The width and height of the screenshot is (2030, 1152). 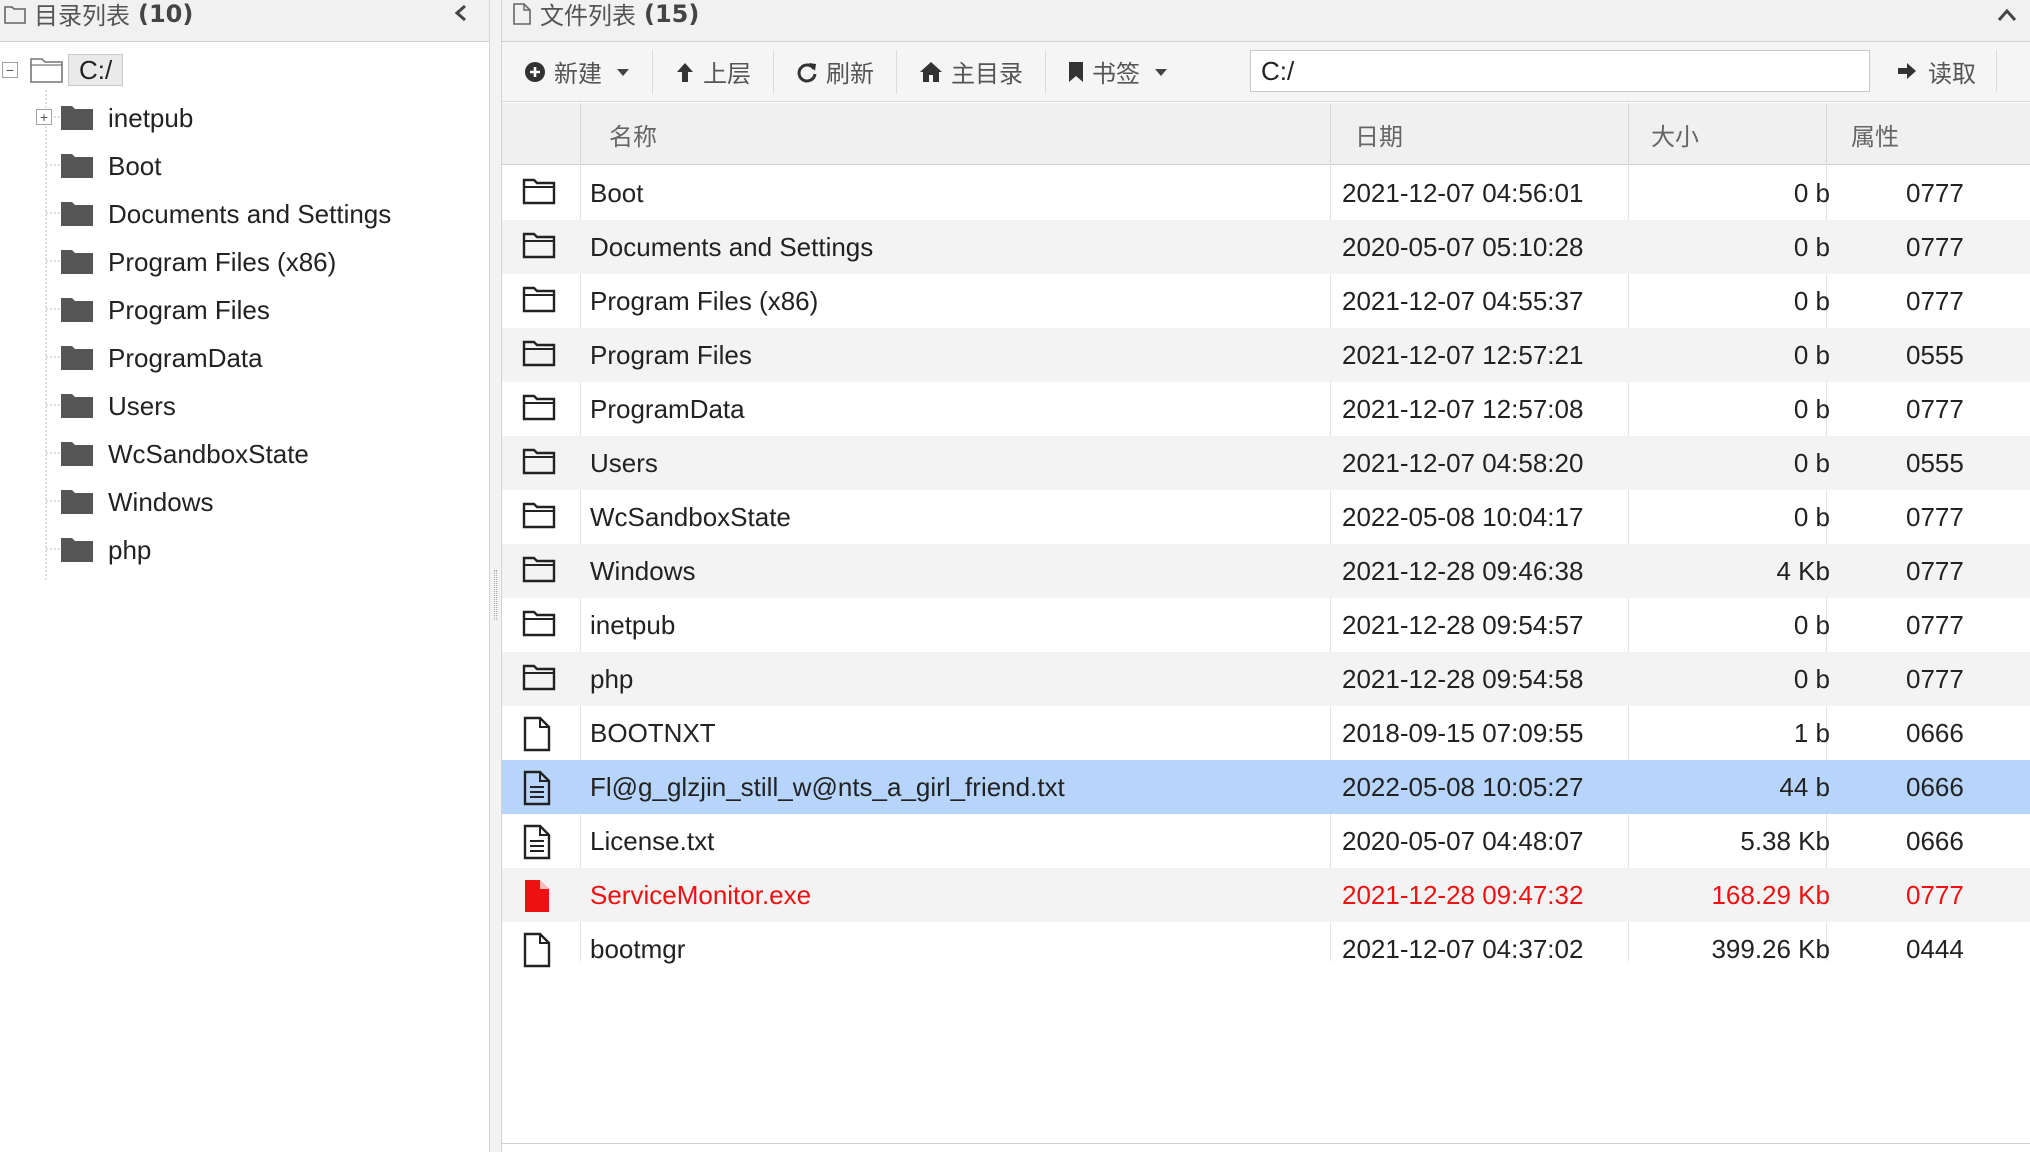 What do you see at coordinates (184, 454) in the screenshot?
I see `tree-item-wcsandboxstate: WcSandboxState` at bounding box center [184, 454].